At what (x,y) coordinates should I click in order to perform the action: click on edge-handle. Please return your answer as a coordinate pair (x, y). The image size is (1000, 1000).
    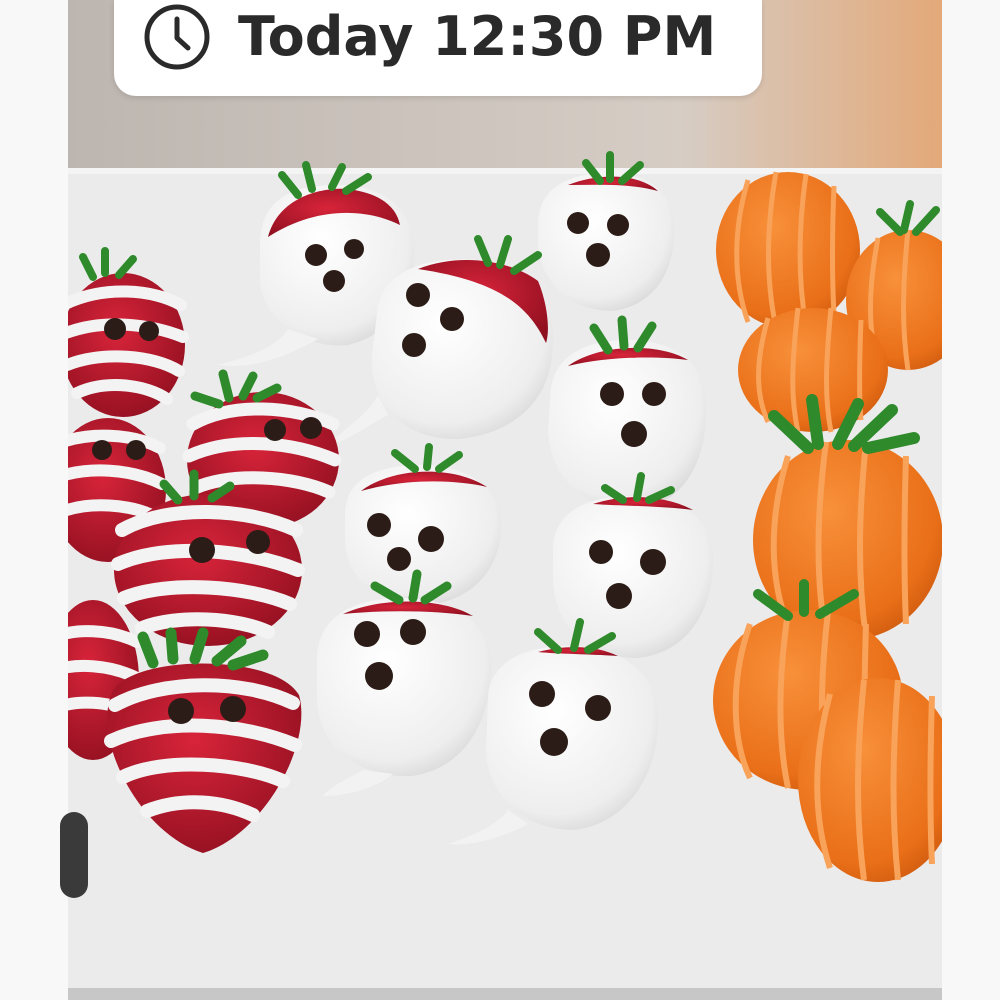
    Looking at the image, I should click on (74, 855).